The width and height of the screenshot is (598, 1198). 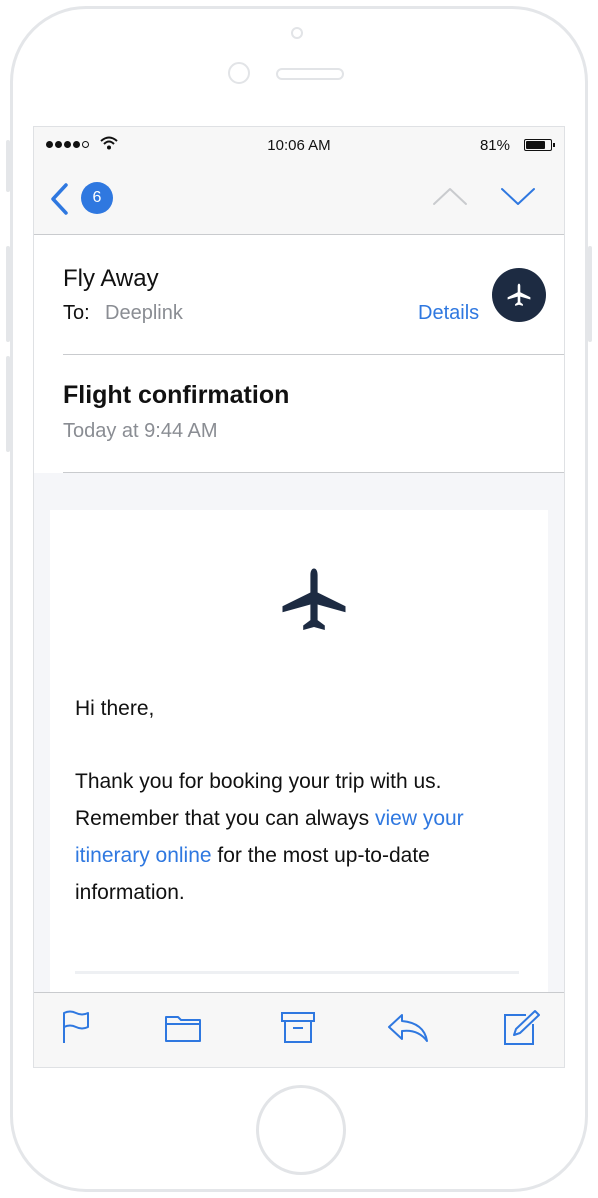 I want to click on flag-icon, so click(x=76, y=1027).